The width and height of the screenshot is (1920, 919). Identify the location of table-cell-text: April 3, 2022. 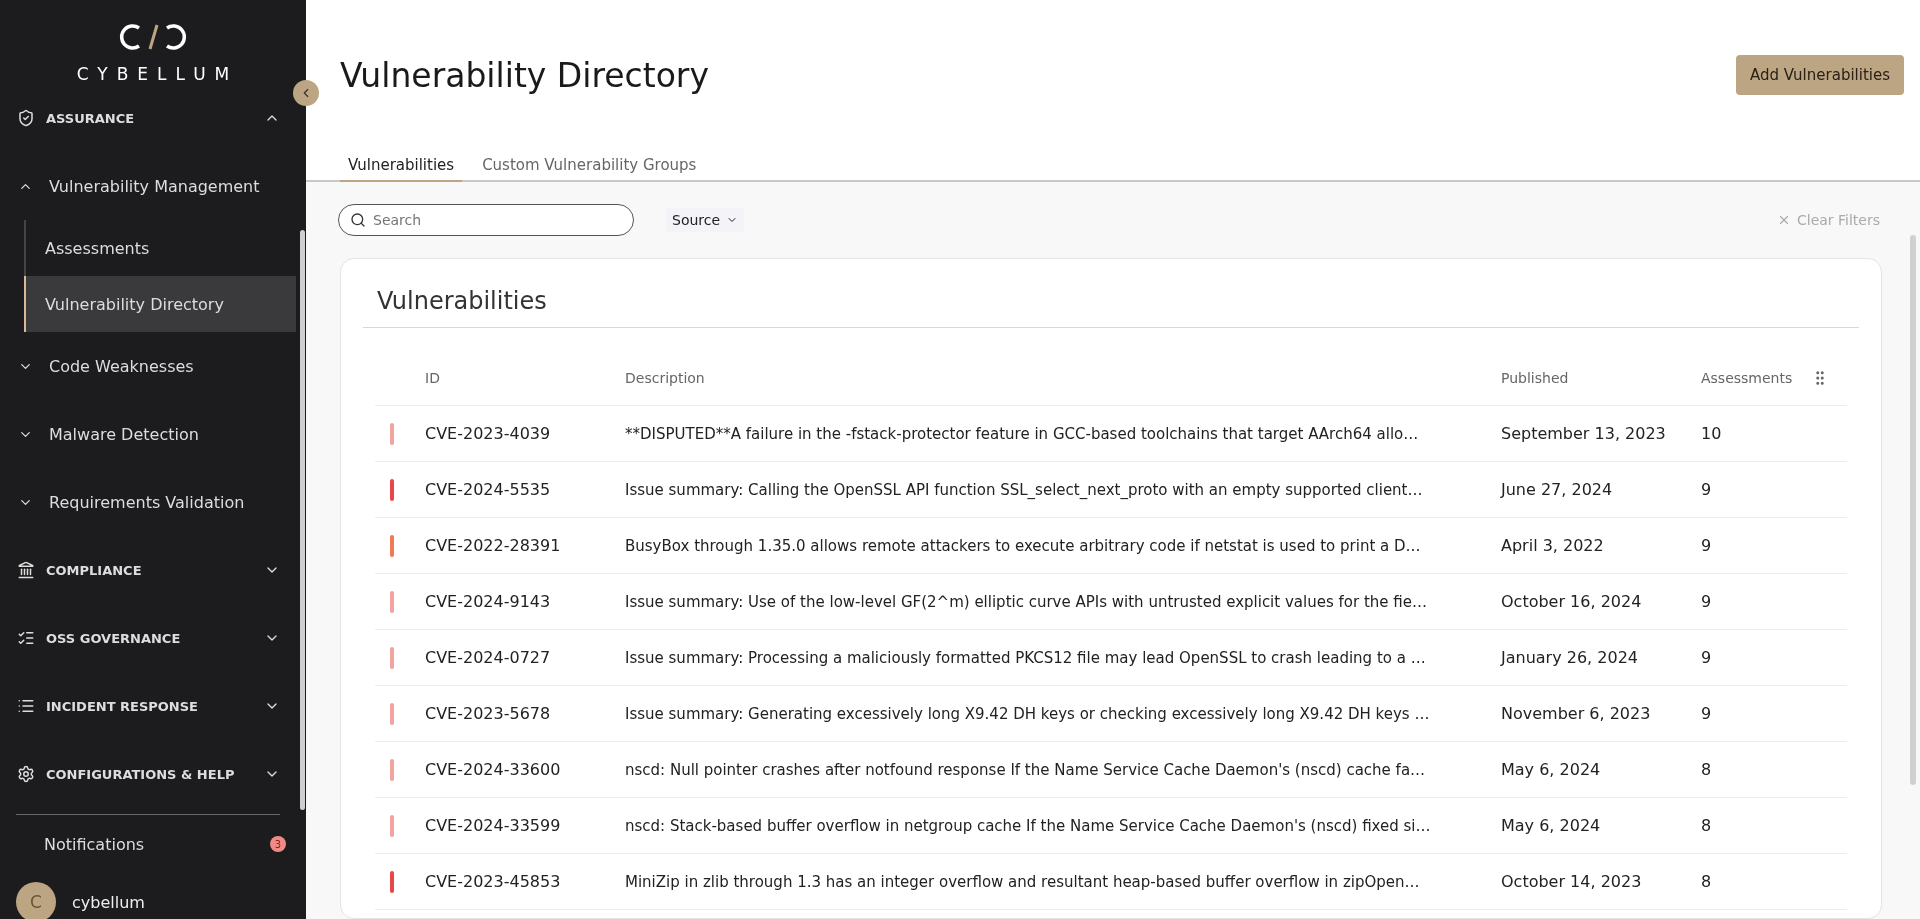
(1553, 545).